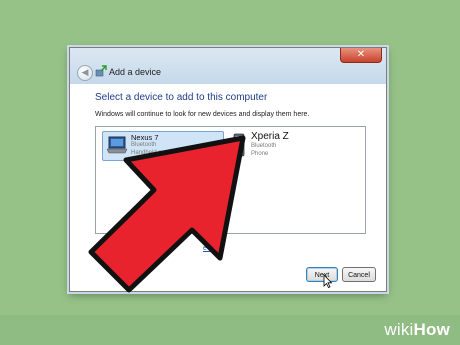 Image resolution: width=460 pixels, height=345 pixels. What do you see at coordinates (399, 329) in the screenshot?
I see `watermark-part-1: wiki` at bounding box center [399, 329].